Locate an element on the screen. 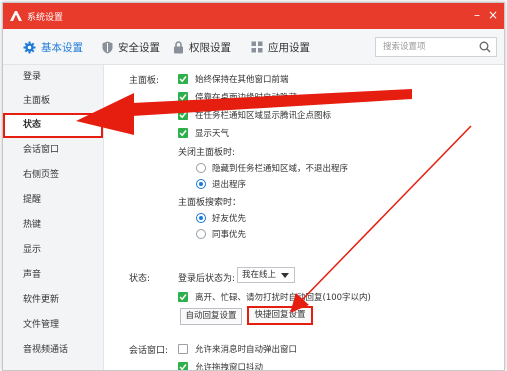  radio-hide-to-tray: 隐藏到任务栏通知区域，不退出程序 is located at coordinates (272, 168).